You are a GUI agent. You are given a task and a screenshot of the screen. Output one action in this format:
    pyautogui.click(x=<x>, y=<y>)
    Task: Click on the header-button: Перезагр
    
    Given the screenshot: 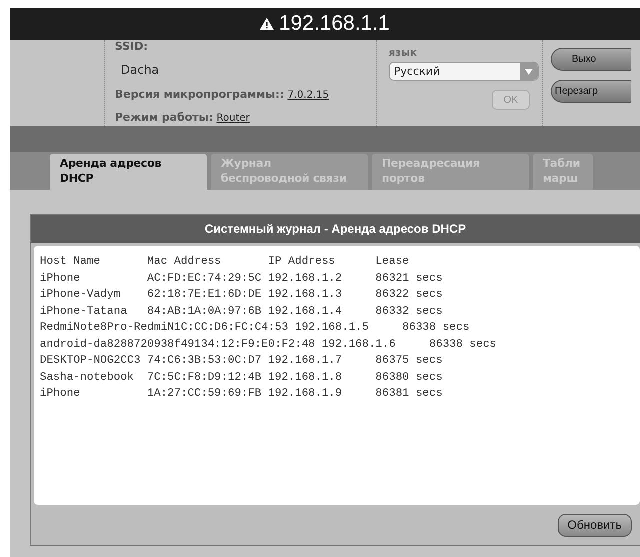 What is the action you would take?
    pyautogui.click(x=591, y=91)
    